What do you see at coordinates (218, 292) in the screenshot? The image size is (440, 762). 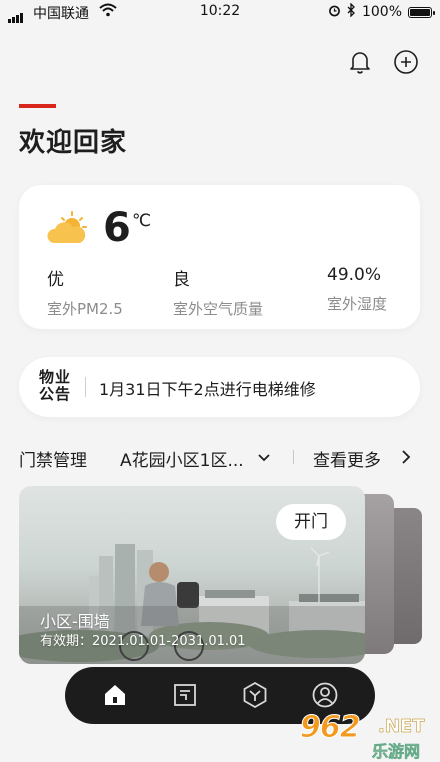 I see `air-quality-stat: 良 室外空气质量` at bounding box center [218, 292].